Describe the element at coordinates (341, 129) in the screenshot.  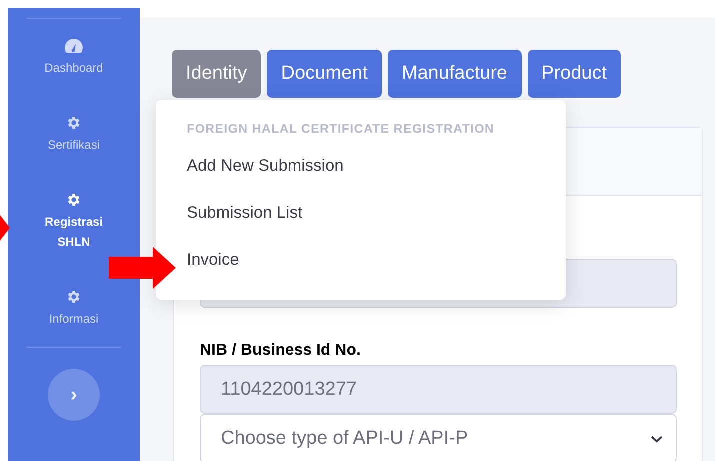
I see `menu-header: FOREIGN HALAL CERTIFICATE REGISTRATION` at that location.